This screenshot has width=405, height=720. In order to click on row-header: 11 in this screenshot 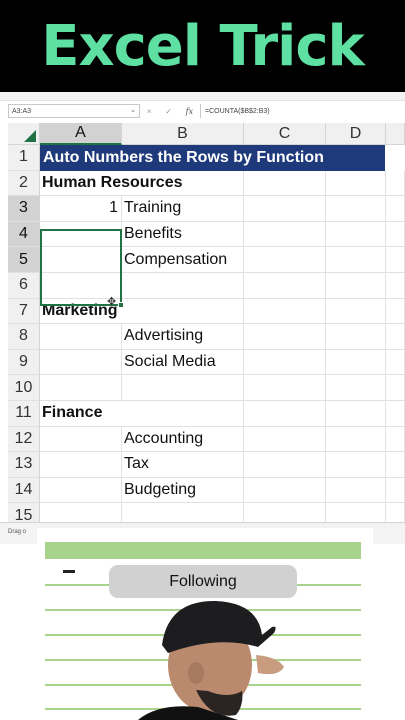, I will do `click(24, 413)`.